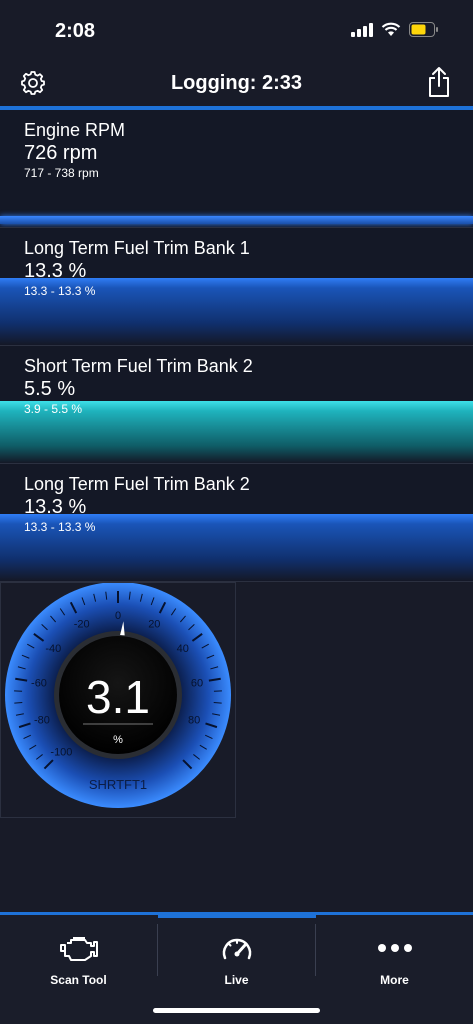 The image size is (473, 1024). I want to click on gauge-tick-label: -20, so click(82, 625).